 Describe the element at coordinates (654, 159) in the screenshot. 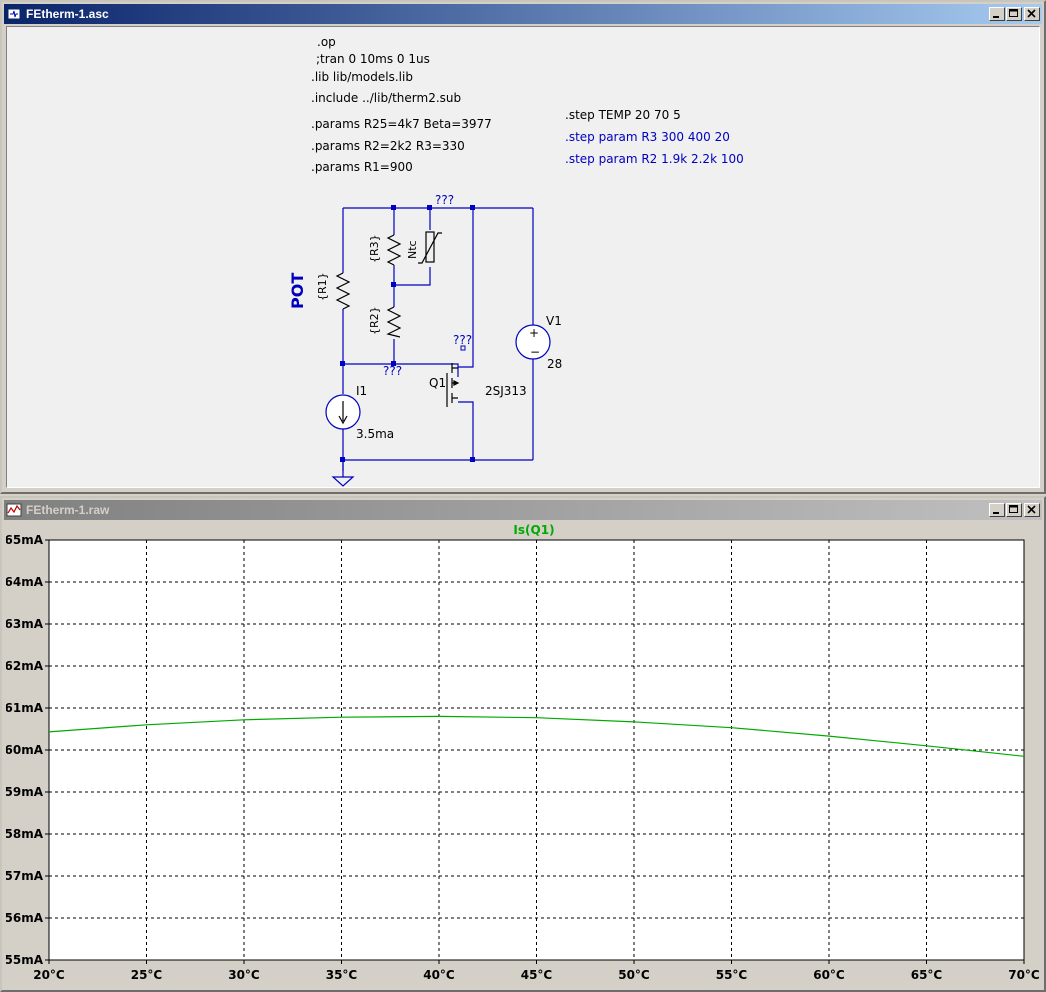

I see `step-directive-r2: .step param R2 1.9k 2.2k 100` at that location.